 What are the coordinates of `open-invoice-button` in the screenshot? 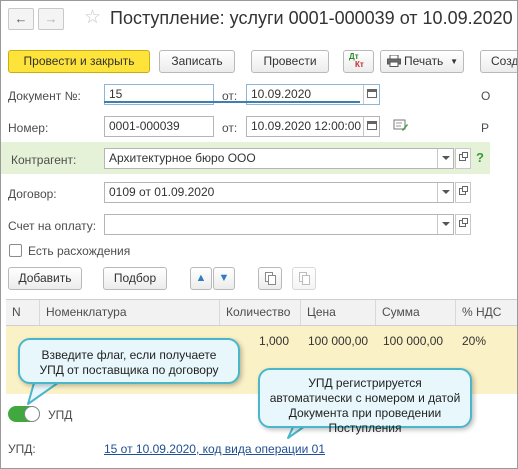 It's located at (463, 224).